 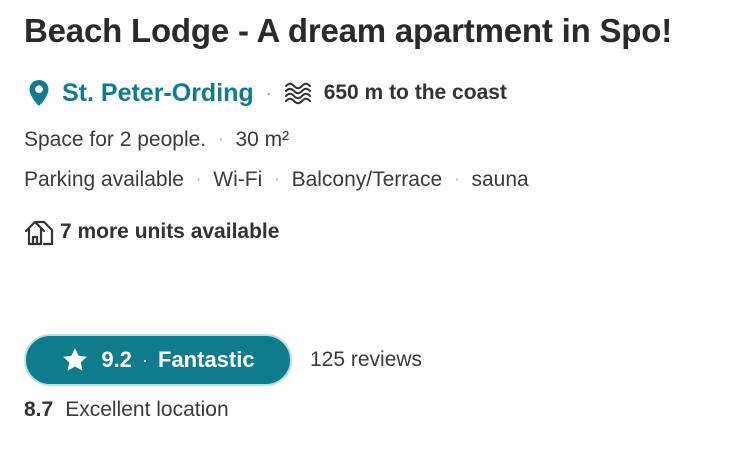 What do you see at coordinates (366, 360) in the screenshot?
I see `reviews-count: 125 reviews` at bounding box center [366, 360].